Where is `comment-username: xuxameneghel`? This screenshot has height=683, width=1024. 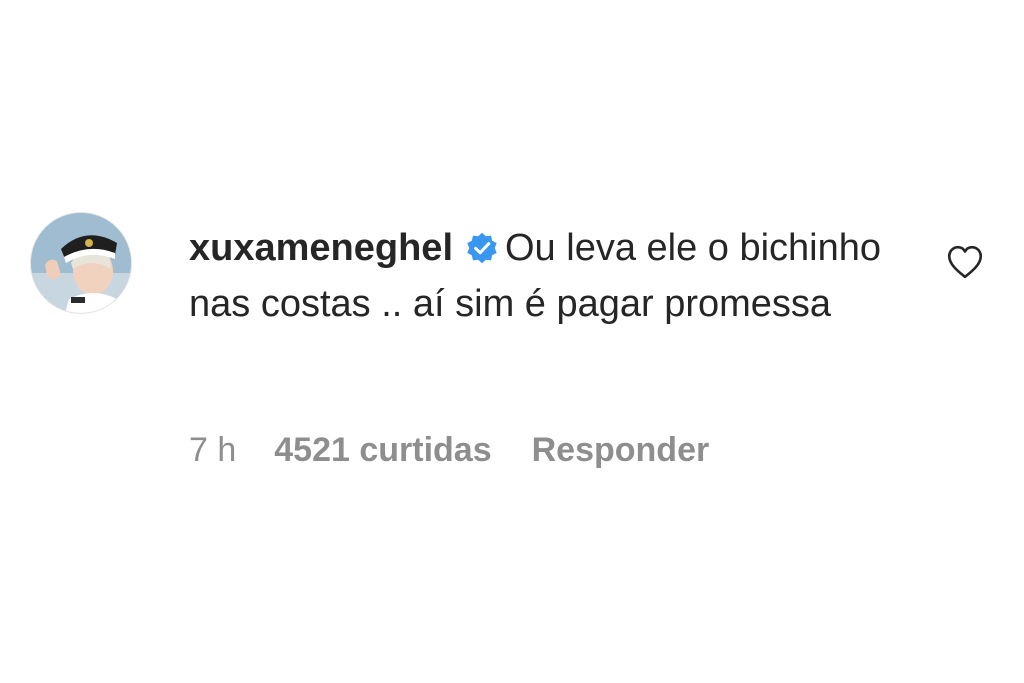 comment-username: xuxameneghel is located at coordinates (321, 248).